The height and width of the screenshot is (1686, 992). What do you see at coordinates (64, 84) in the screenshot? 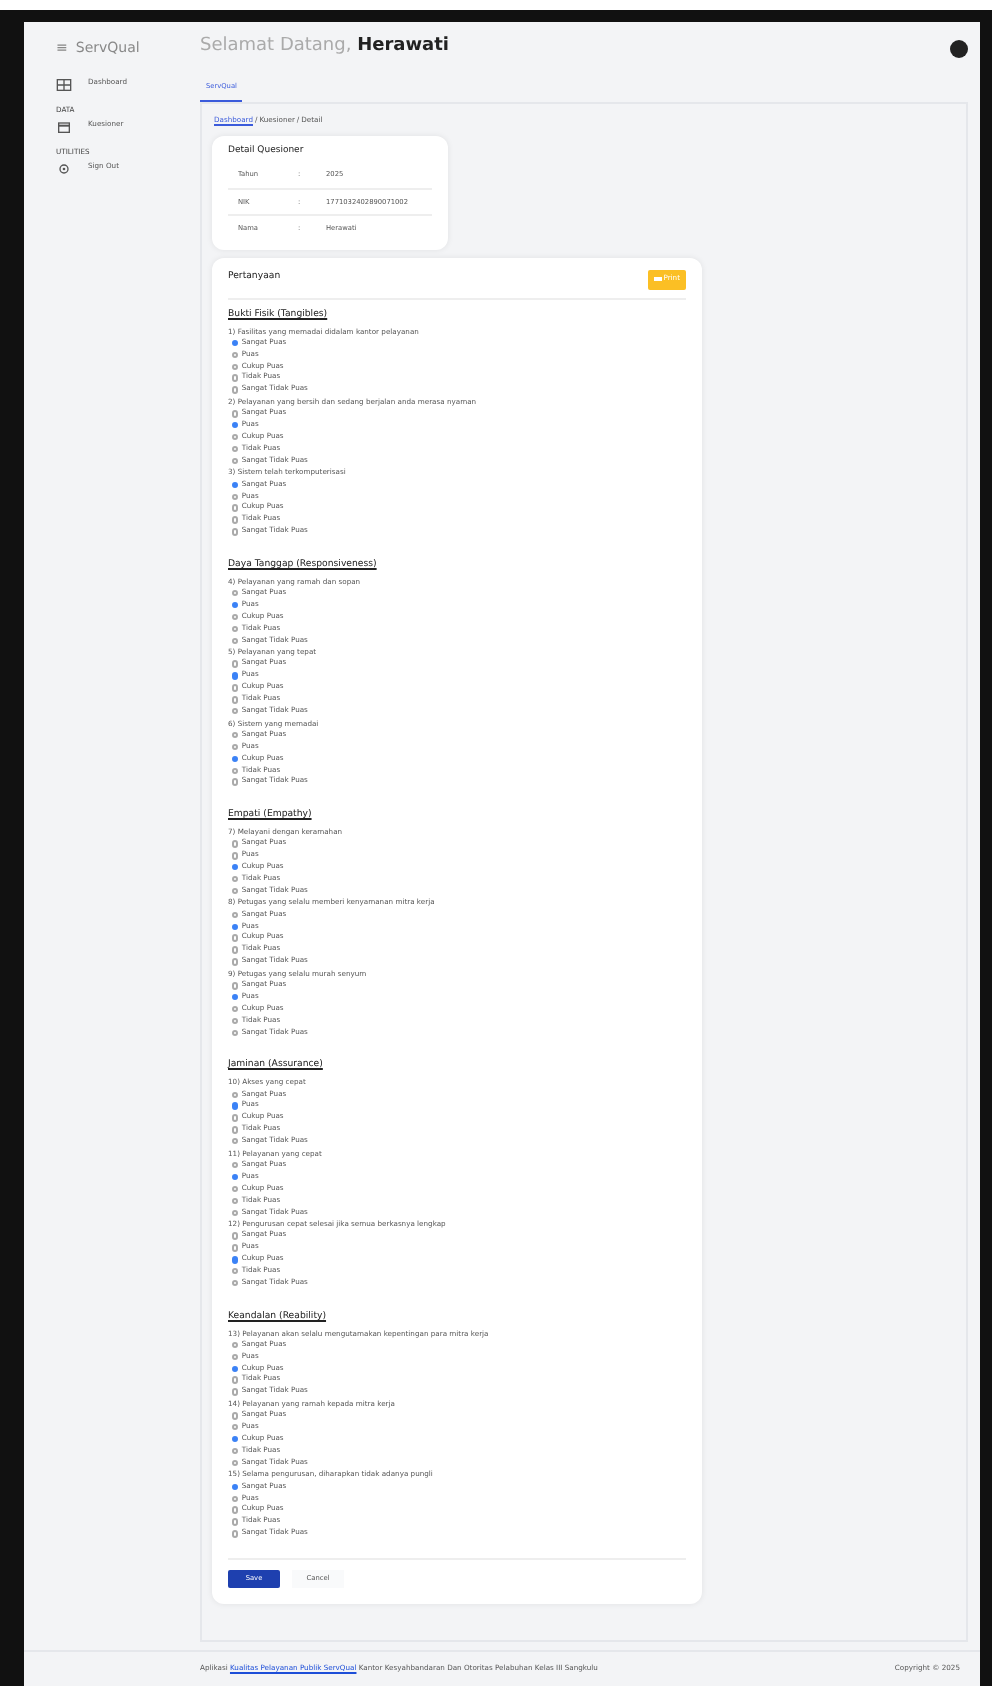
I see `grid-icon` at bounding box center [64, 84].